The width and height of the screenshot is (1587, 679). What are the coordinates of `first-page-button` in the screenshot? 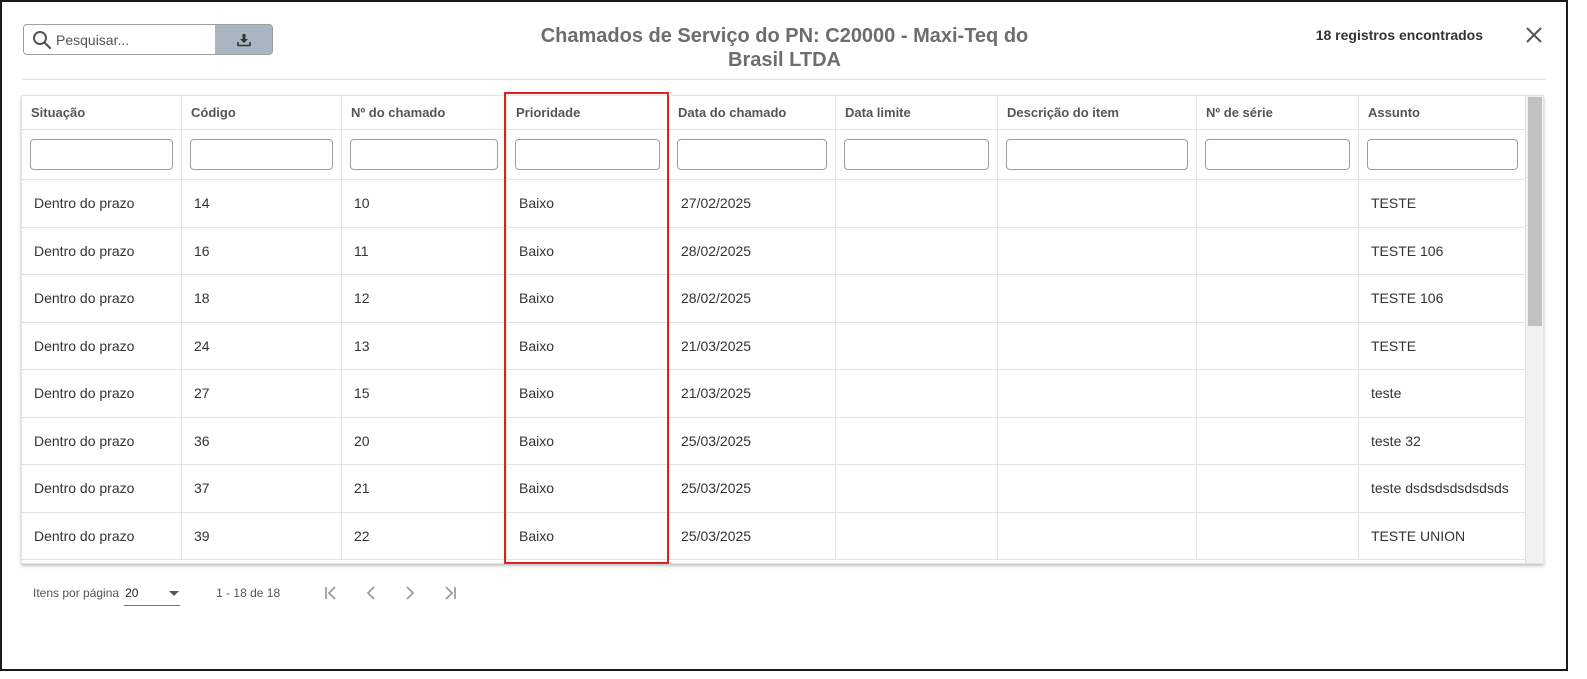 It's located at (332, 593).